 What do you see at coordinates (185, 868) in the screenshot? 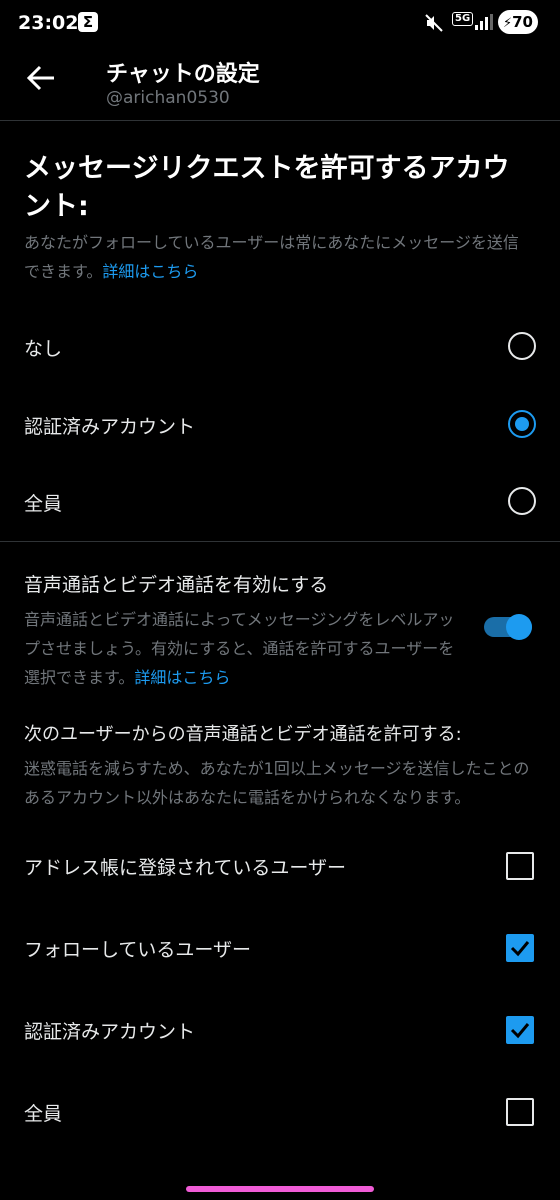
I see `call-option-address-book-label: アドレス帳に登録されているユーザー` at bounding box center [185, 868].